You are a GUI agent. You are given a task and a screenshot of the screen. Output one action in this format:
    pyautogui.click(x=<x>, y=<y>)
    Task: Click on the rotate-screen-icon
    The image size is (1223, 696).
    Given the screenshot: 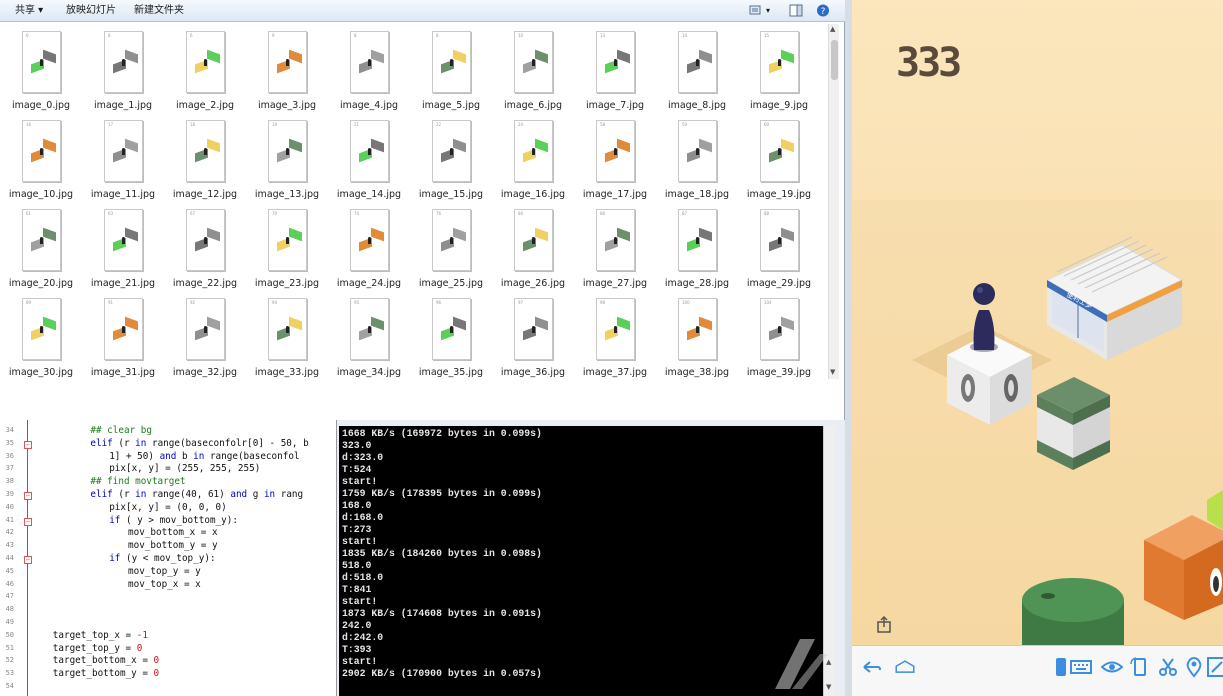 What is the action you would take?
    pyautogui.click(x=1140, y=667)
    